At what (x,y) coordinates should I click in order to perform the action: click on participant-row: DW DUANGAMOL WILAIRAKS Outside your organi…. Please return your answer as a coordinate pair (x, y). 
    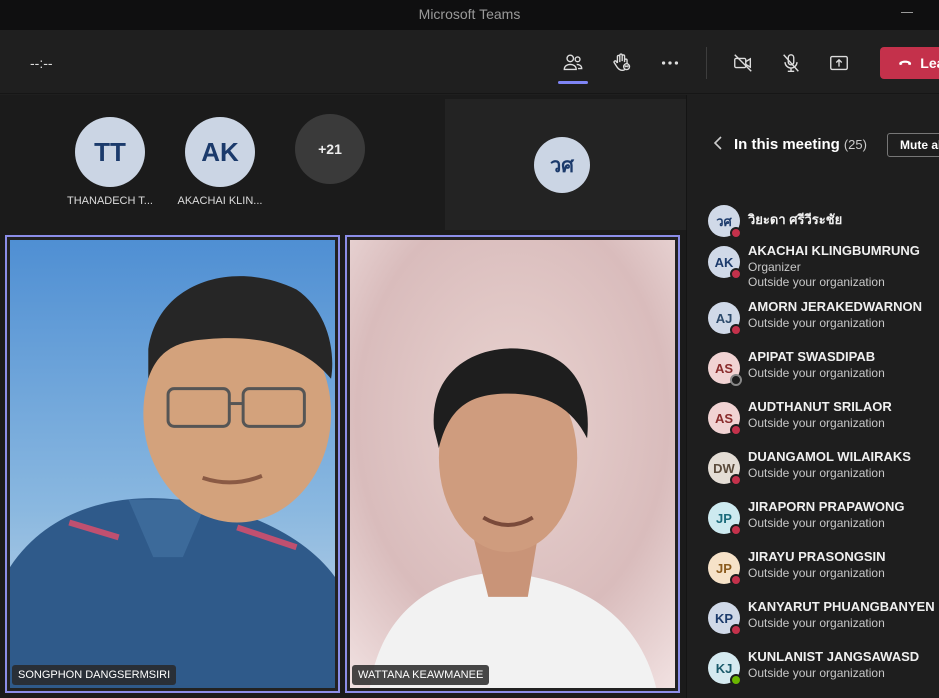
    Looking at the image, I should click on (813, 471).